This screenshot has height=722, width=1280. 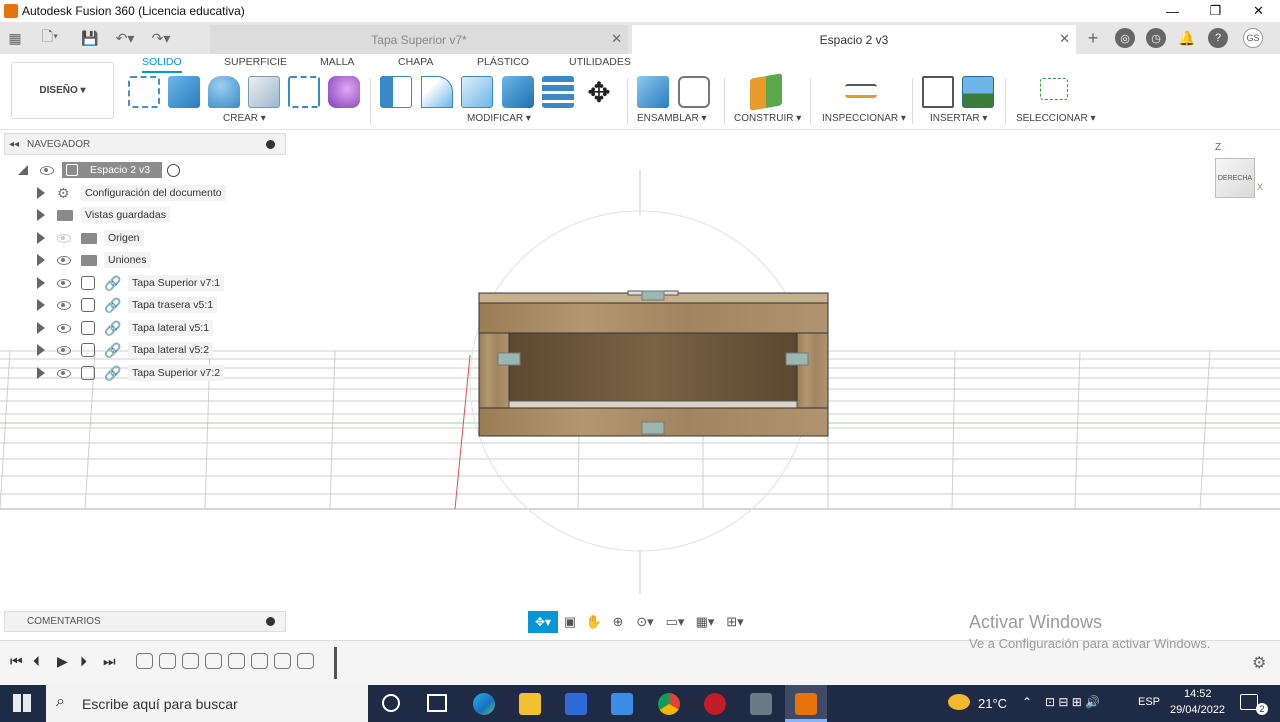 I want to click on tab-utilidades: UTILIDADES, so click(x=600, y=62).